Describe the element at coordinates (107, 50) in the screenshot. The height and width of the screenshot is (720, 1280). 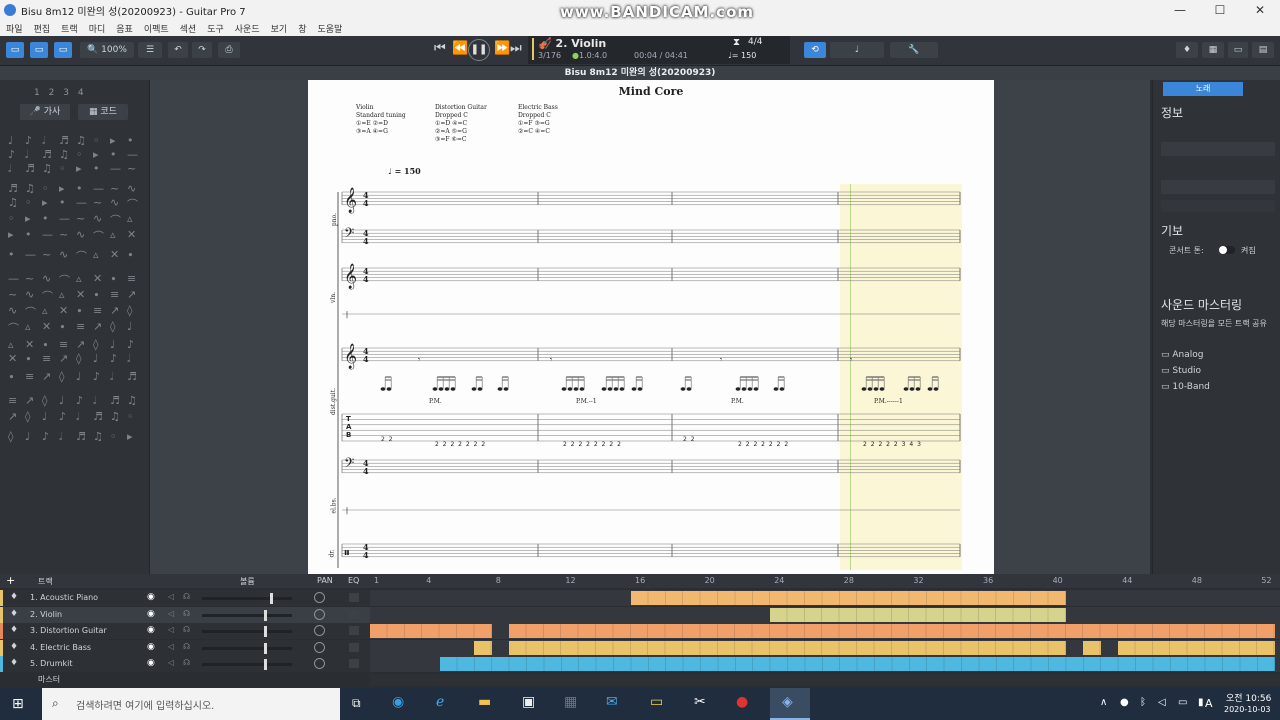
I see `zoom-control: 🔍 100%` at that location.